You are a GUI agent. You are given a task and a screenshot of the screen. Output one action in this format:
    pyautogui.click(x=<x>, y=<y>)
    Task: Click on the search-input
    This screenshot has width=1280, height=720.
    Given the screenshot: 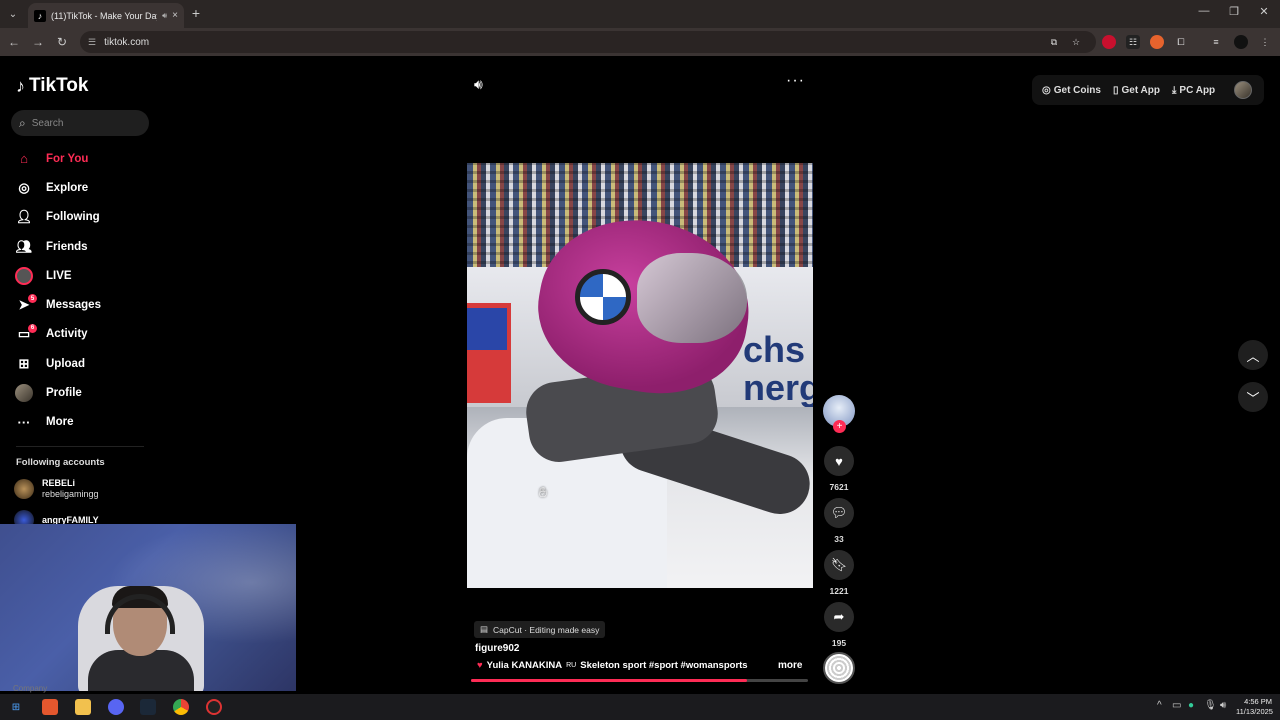 What is the action you would take?
    pyautogui.click(x=81, y=123)
    